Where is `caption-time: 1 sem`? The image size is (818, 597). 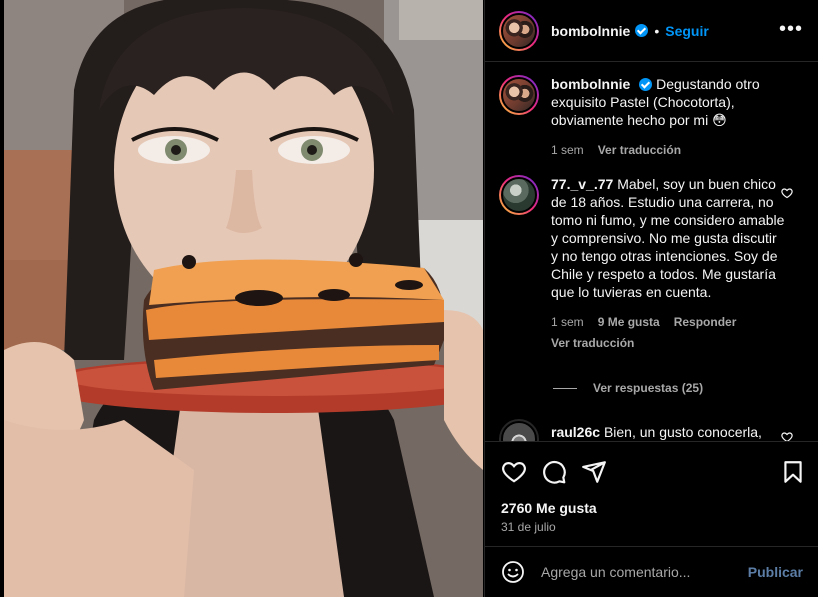
caption-time: 1 sem is located at coordinates (567, 150).